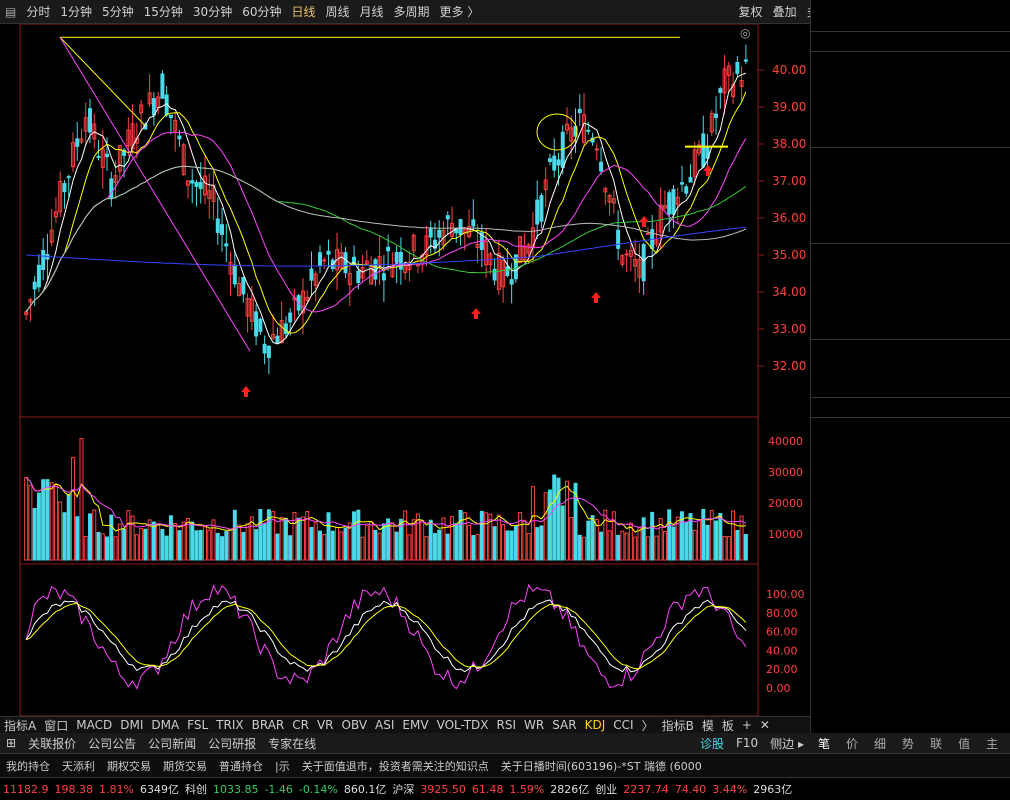  Describe the element at coordinates (728, 725) in the screenshot. I see `indicator-tab: 板` at that location.